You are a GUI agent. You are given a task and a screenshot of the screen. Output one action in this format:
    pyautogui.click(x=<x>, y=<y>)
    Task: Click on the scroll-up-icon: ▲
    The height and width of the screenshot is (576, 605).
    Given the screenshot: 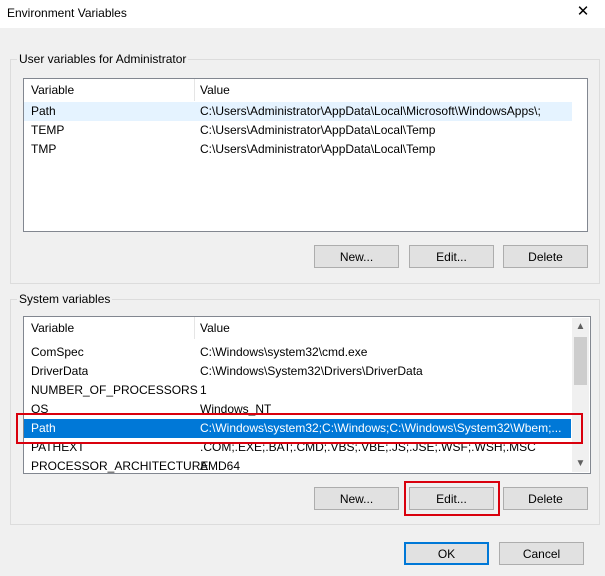 What is the action you would take?
    pyautogui.click(x=580, y=326)
    